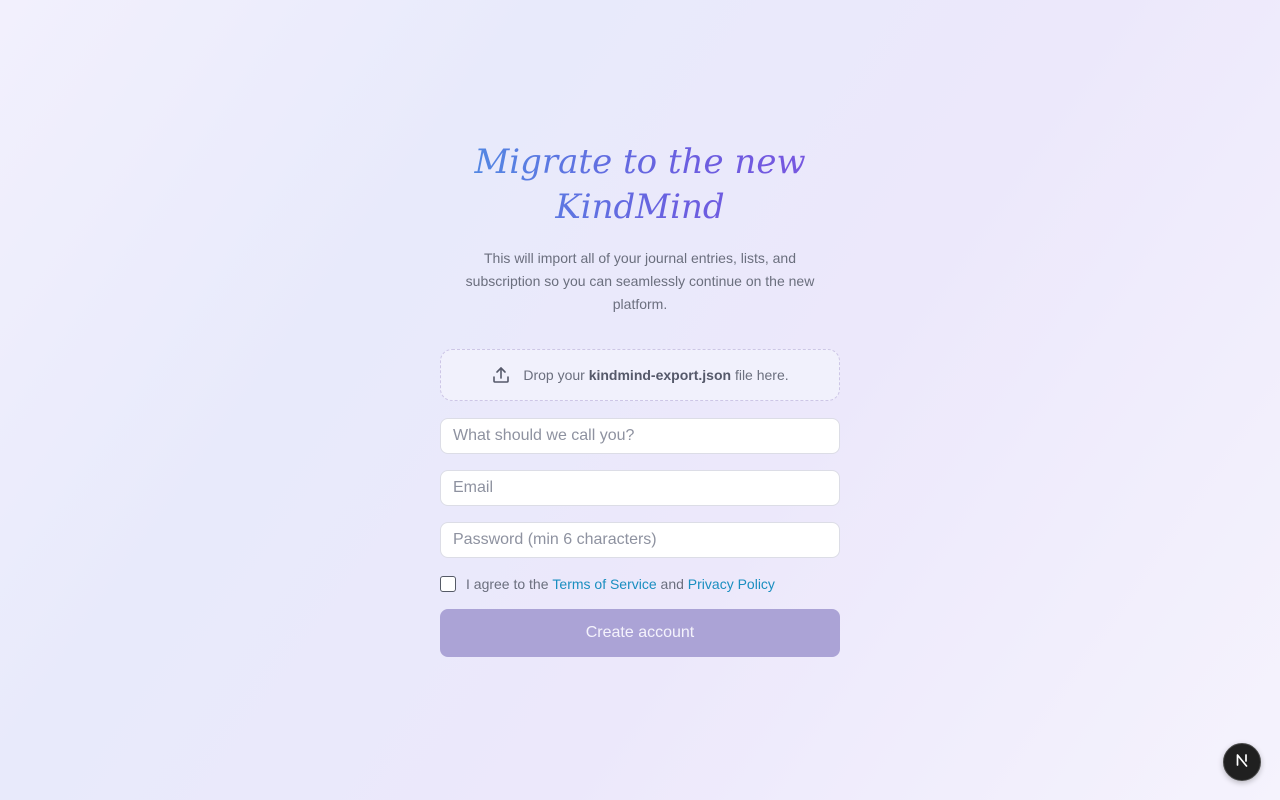  Describe the element at coordinates (672, 584) in the screenshot. I see `agree-and: and` at that location.